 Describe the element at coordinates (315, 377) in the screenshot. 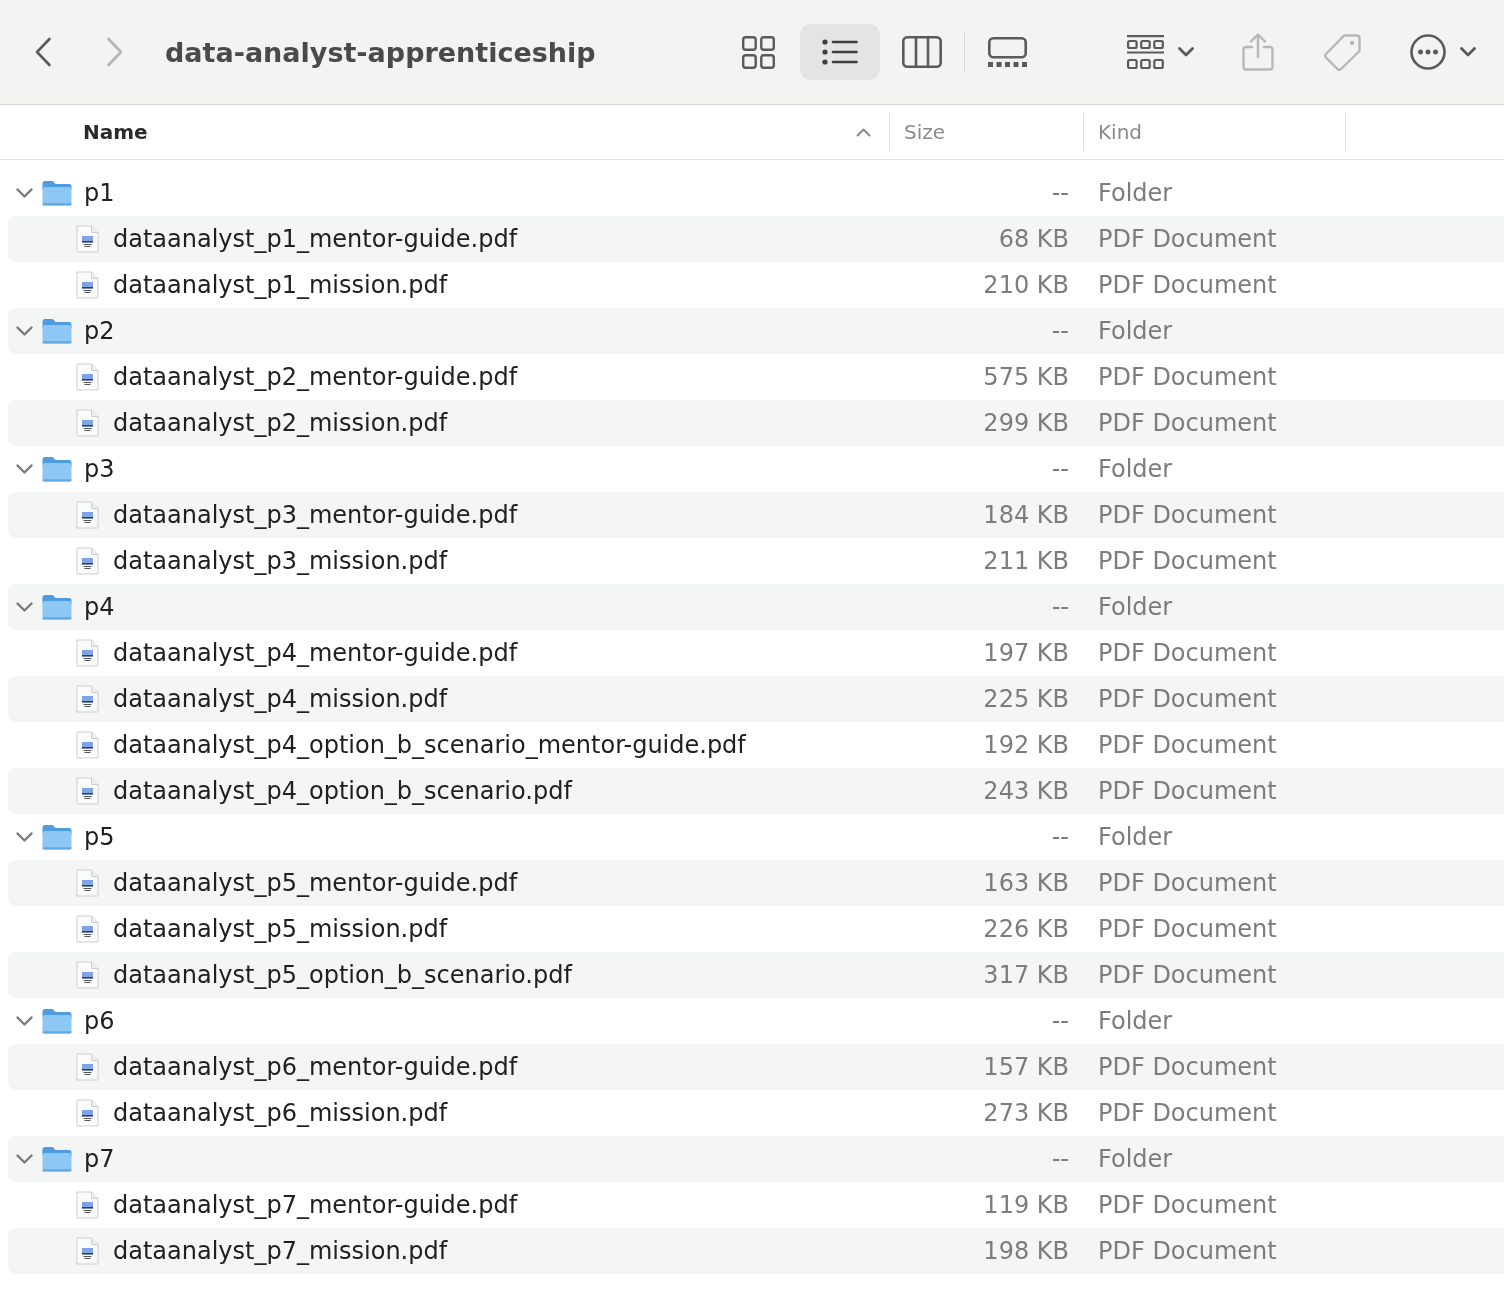

I see `file-name: dataanalyst_p2_mentor-guide.pdf` at that location.